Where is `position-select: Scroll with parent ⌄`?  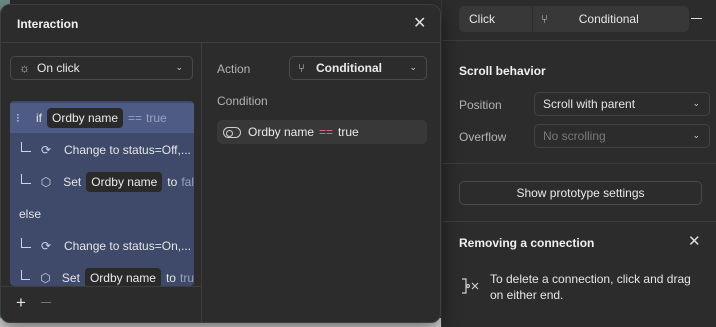
position-select: Scroll with parent ⌄ is located at coordinates (622, 104).